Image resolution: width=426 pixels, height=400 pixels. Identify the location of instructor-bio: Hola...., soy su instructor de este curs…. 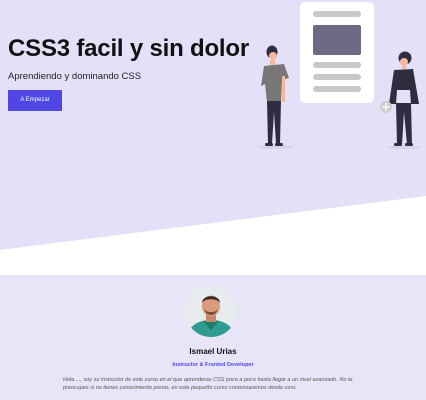
(208, 384).